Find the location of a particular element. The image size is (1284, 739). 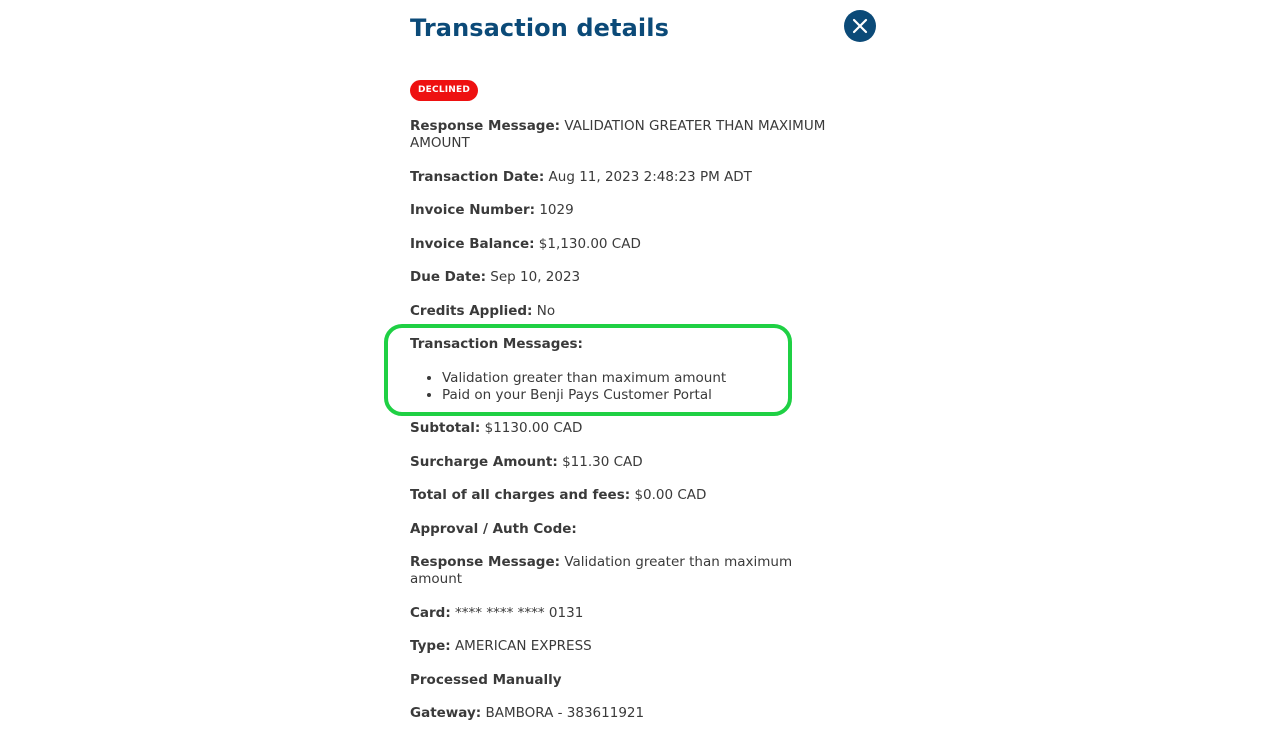

field-label: Invoice Number: is located at coordinates (473, 210).